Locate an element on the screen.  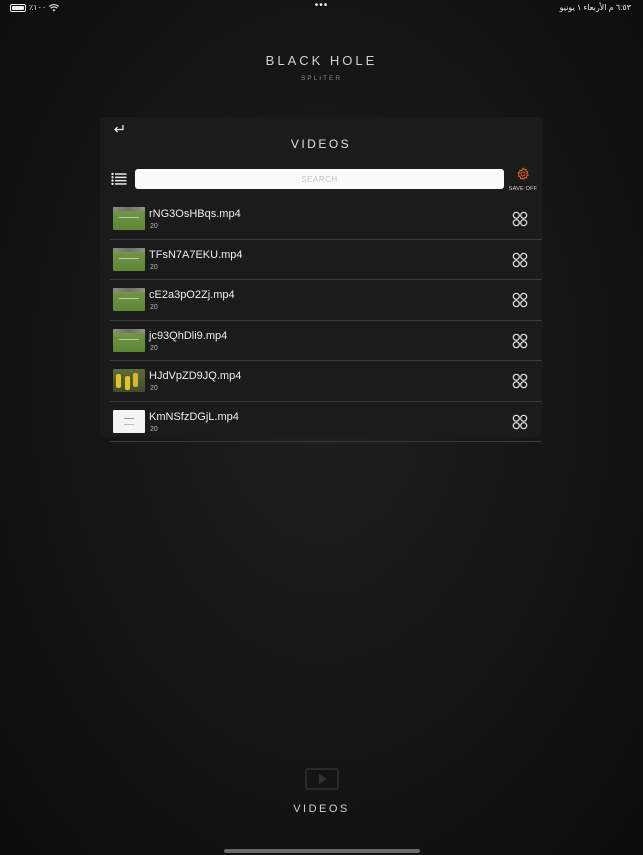
battery-level: ٪١٠٠ is located at coordinates (38, 7).